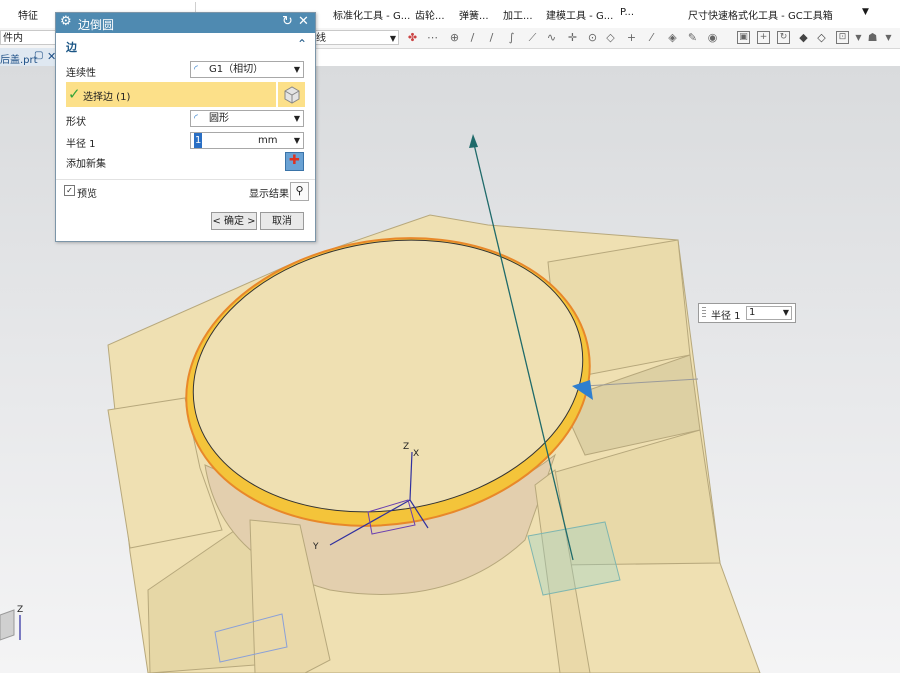 Image resolution: width=900 pixels, height=673 pixels. I want to click on on-face-icon: ◈, so click(672, 37).